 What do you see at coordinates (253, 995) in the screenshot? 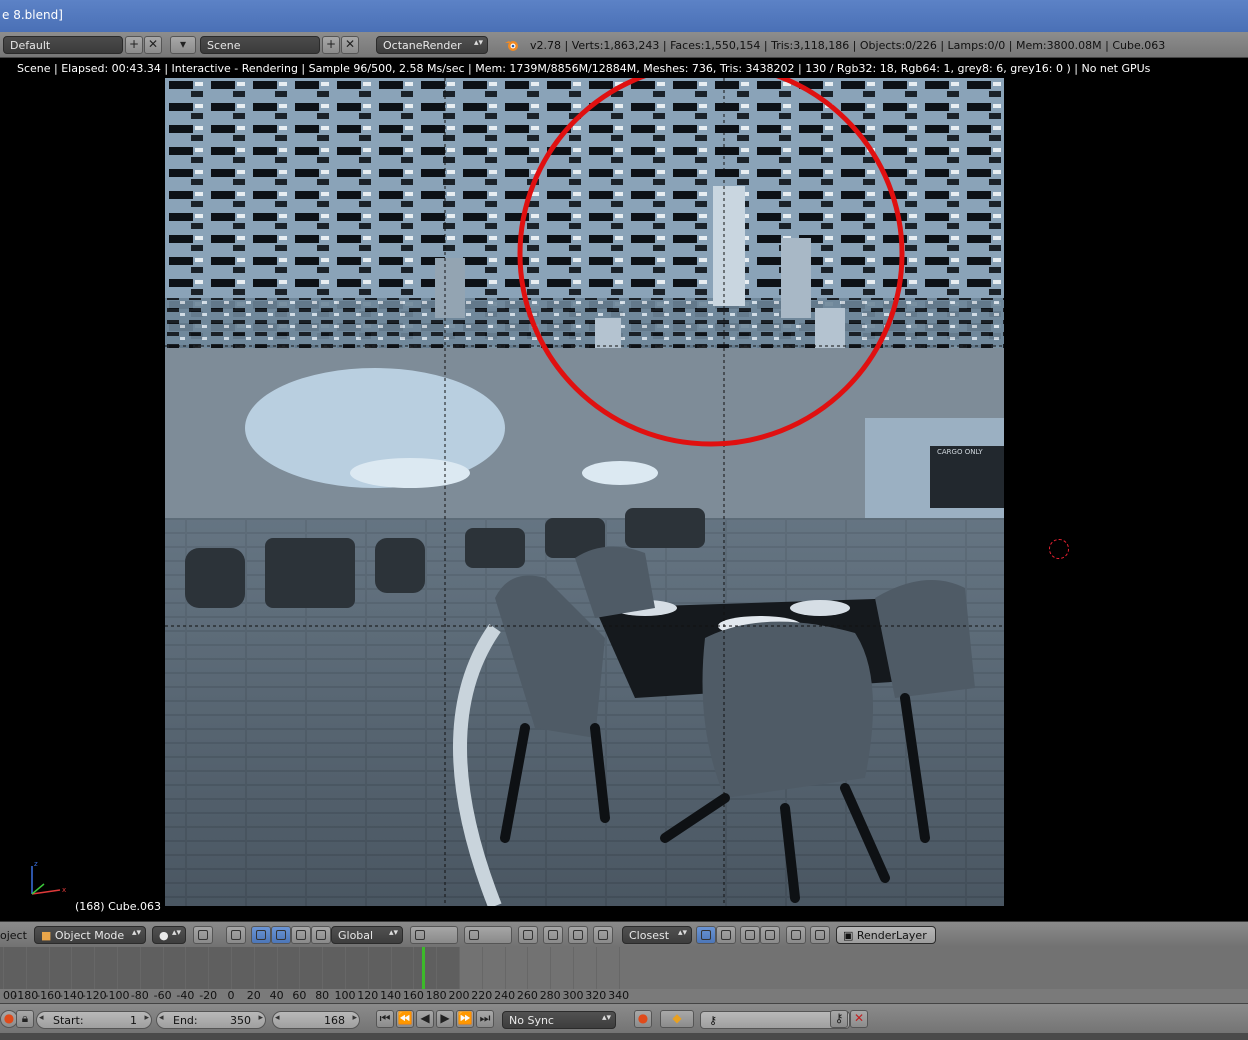
I see `timeline-tick-label: 20` at bounding box center [253, 995].